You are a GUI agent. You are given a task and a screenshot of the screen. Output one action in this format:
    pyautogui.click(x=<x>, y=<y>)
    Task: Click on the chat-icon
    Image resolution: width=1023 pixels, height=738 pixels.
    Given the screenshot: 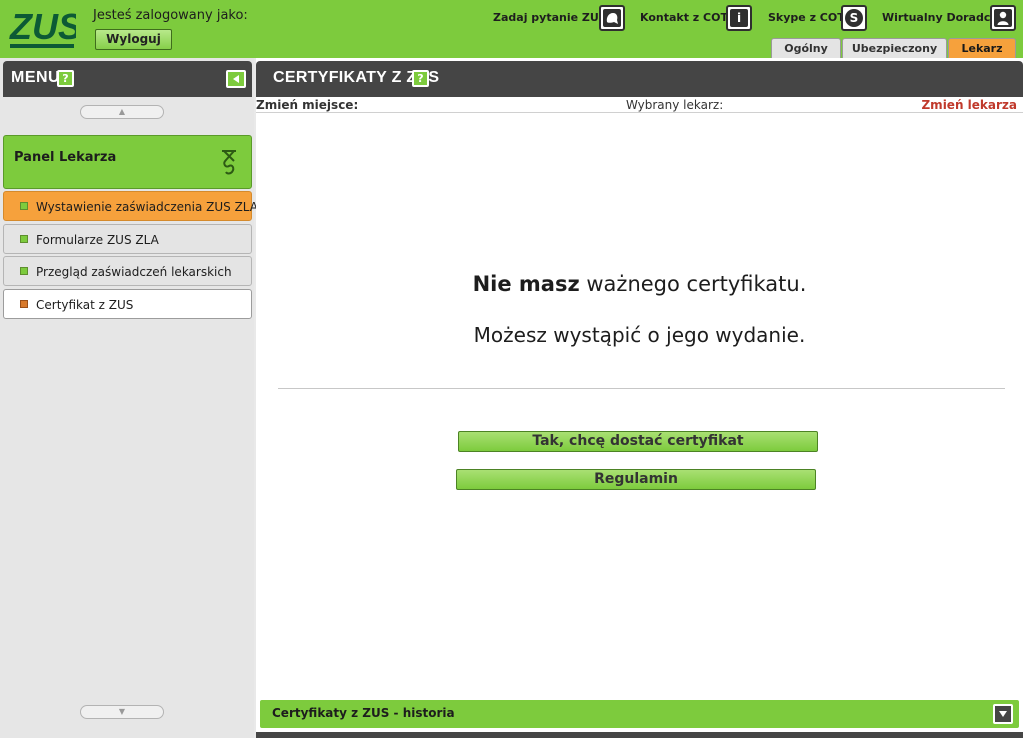 What is the action you would take?
    pyautogui.click(x=612, y=18)
    